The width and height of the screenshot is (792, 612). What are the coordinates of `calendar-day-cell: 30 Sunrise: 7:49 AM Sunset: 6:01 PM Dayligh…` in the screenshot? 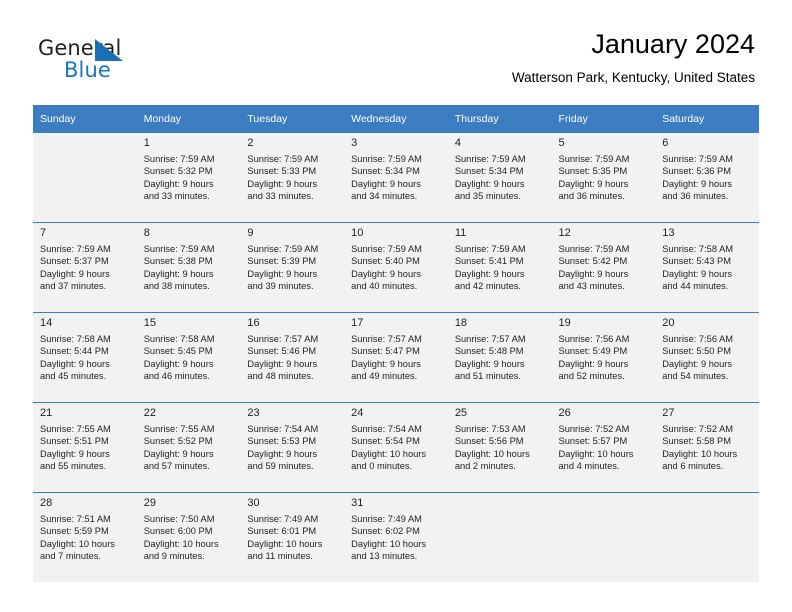 It's located at (292, 537).